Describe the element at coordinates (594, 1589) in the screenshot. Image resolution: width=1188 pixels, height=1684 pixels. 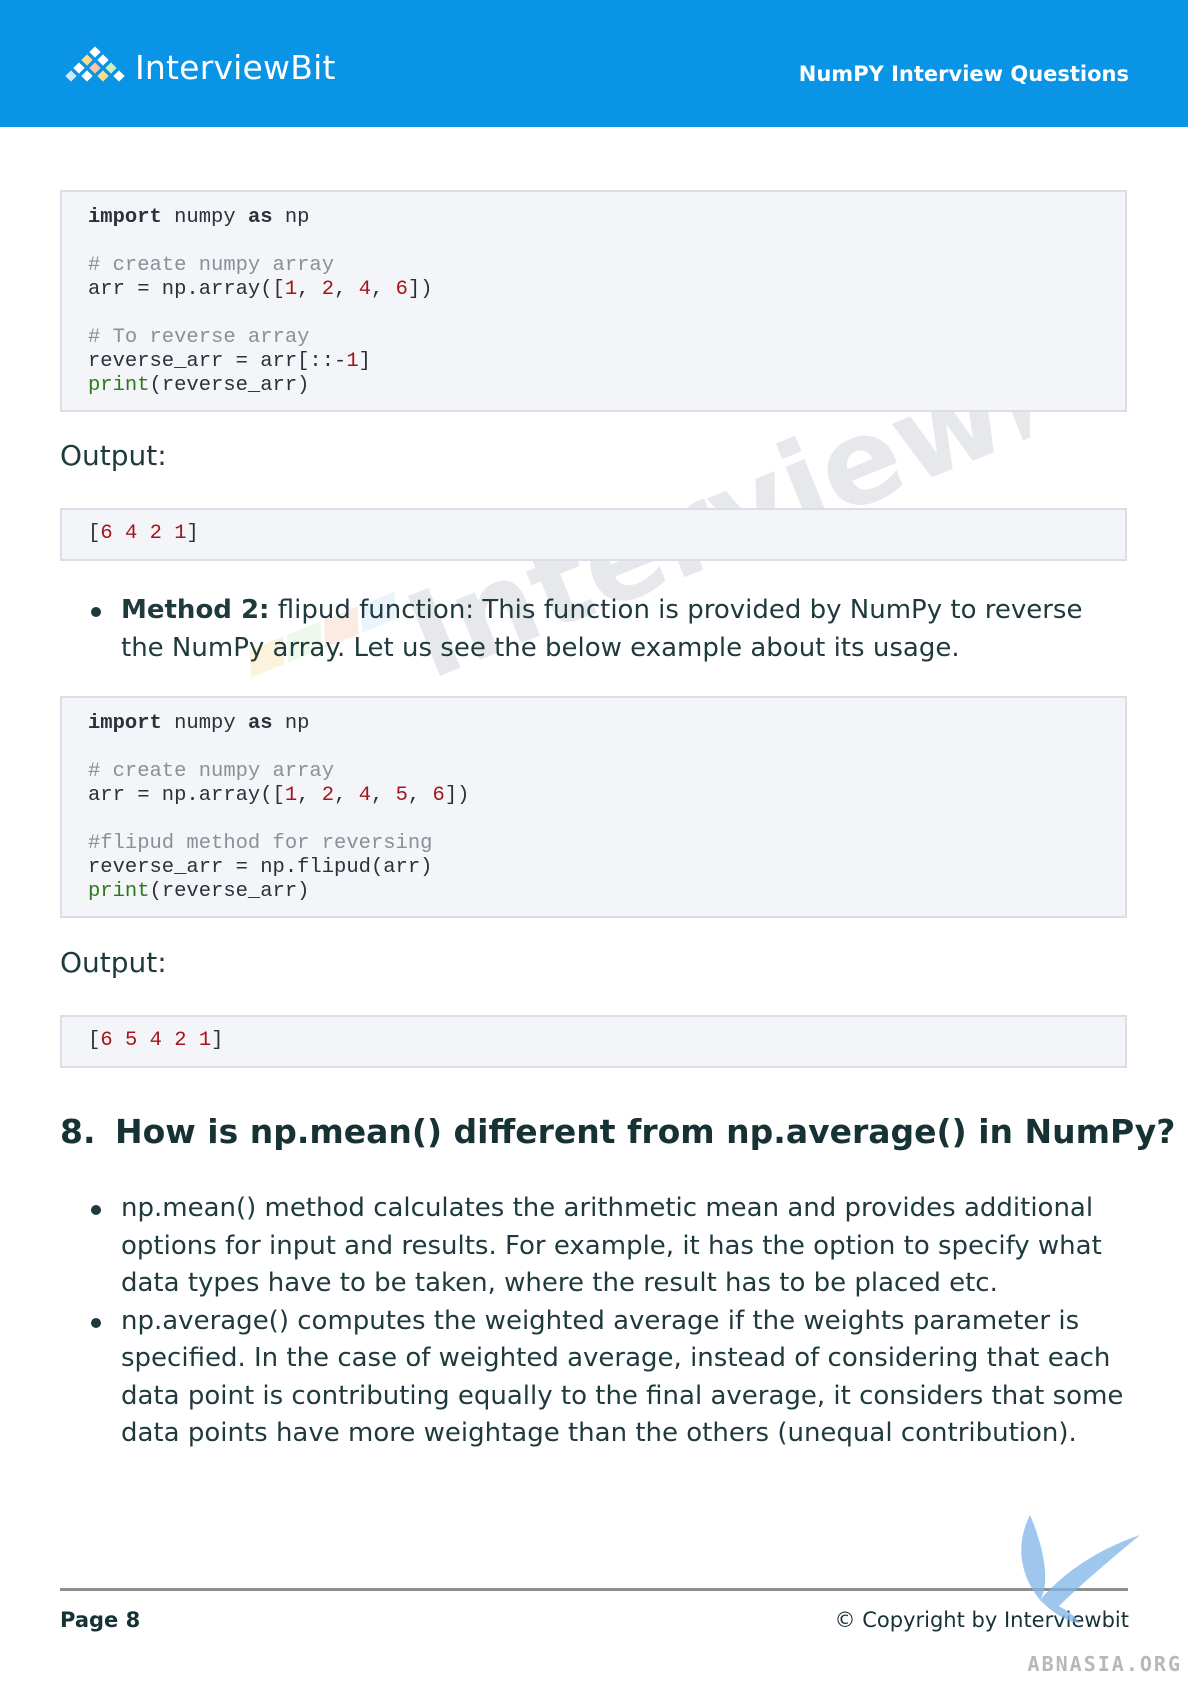
I see `footer-divider` at that location.